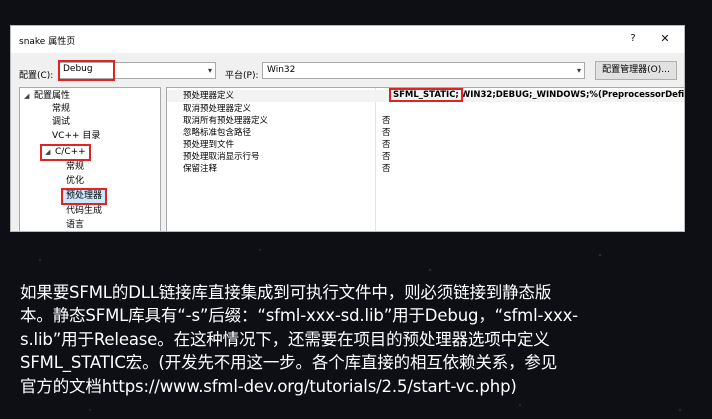 This screenshot has height=419, width=712. Describe the element at coordinates (75, 181) in the screenshot. I see `tree-item-optimization: 优化` at that location.